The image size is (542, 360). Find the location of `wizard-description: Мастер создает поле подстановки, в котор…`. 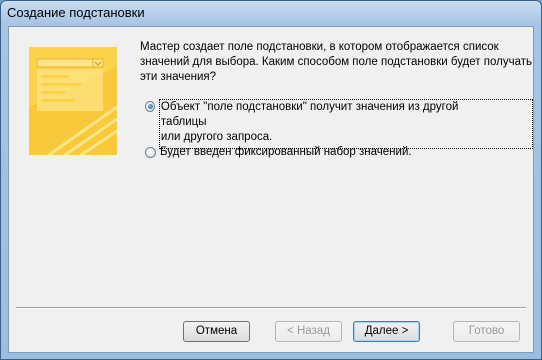

wizard-description: Мастер создает поле подстановки, в котор… is located at coordinates (336, 62).